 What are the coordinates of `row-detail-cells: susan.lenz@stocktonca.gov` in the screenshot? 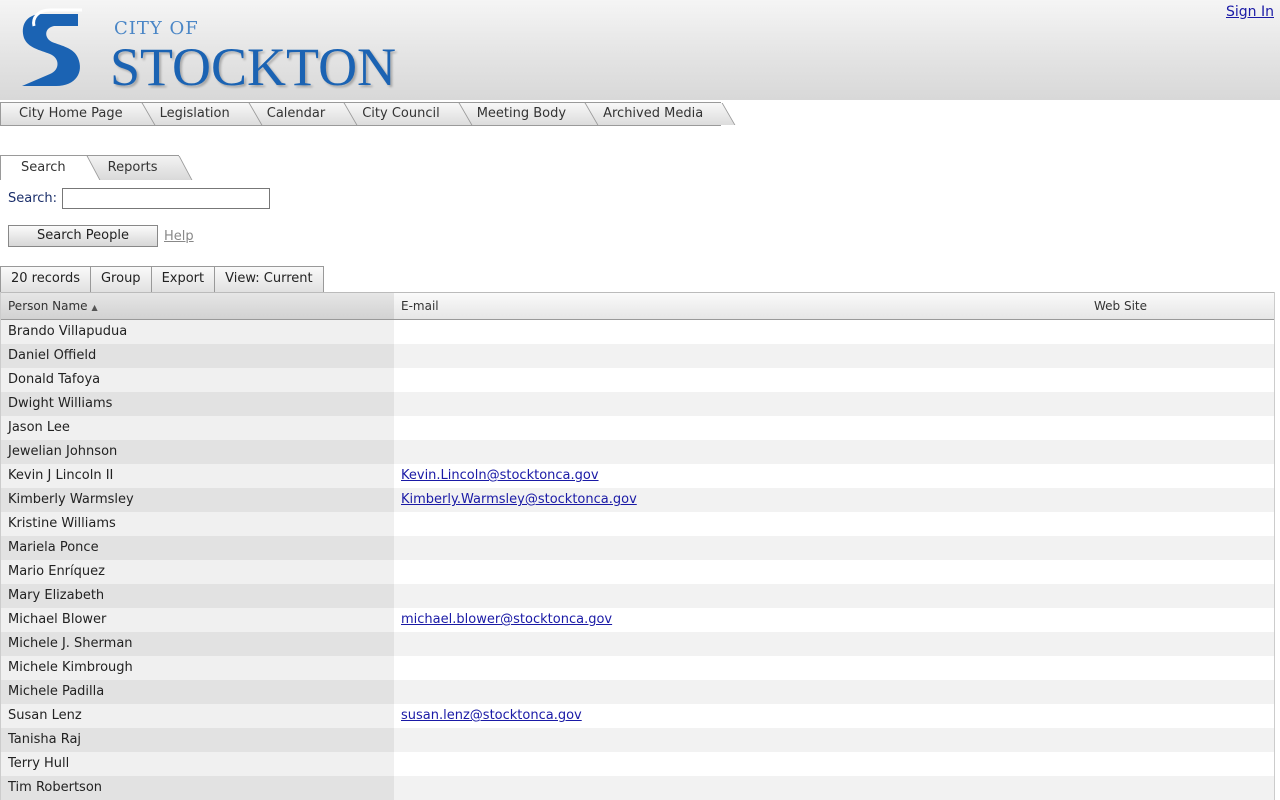 It's located at (834, 716).